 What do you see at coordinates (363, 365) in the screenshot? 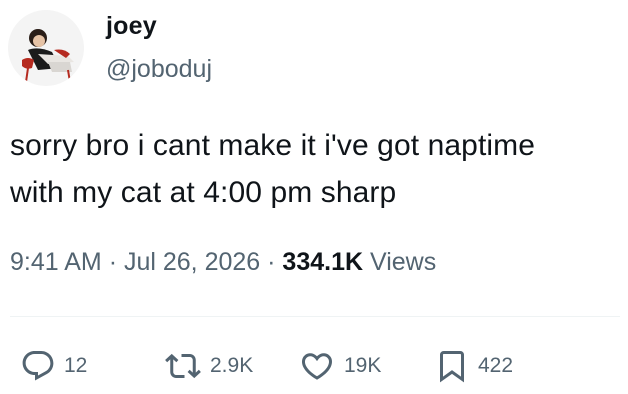
I see `like-count: 19K` at bounding box center [363, 365].